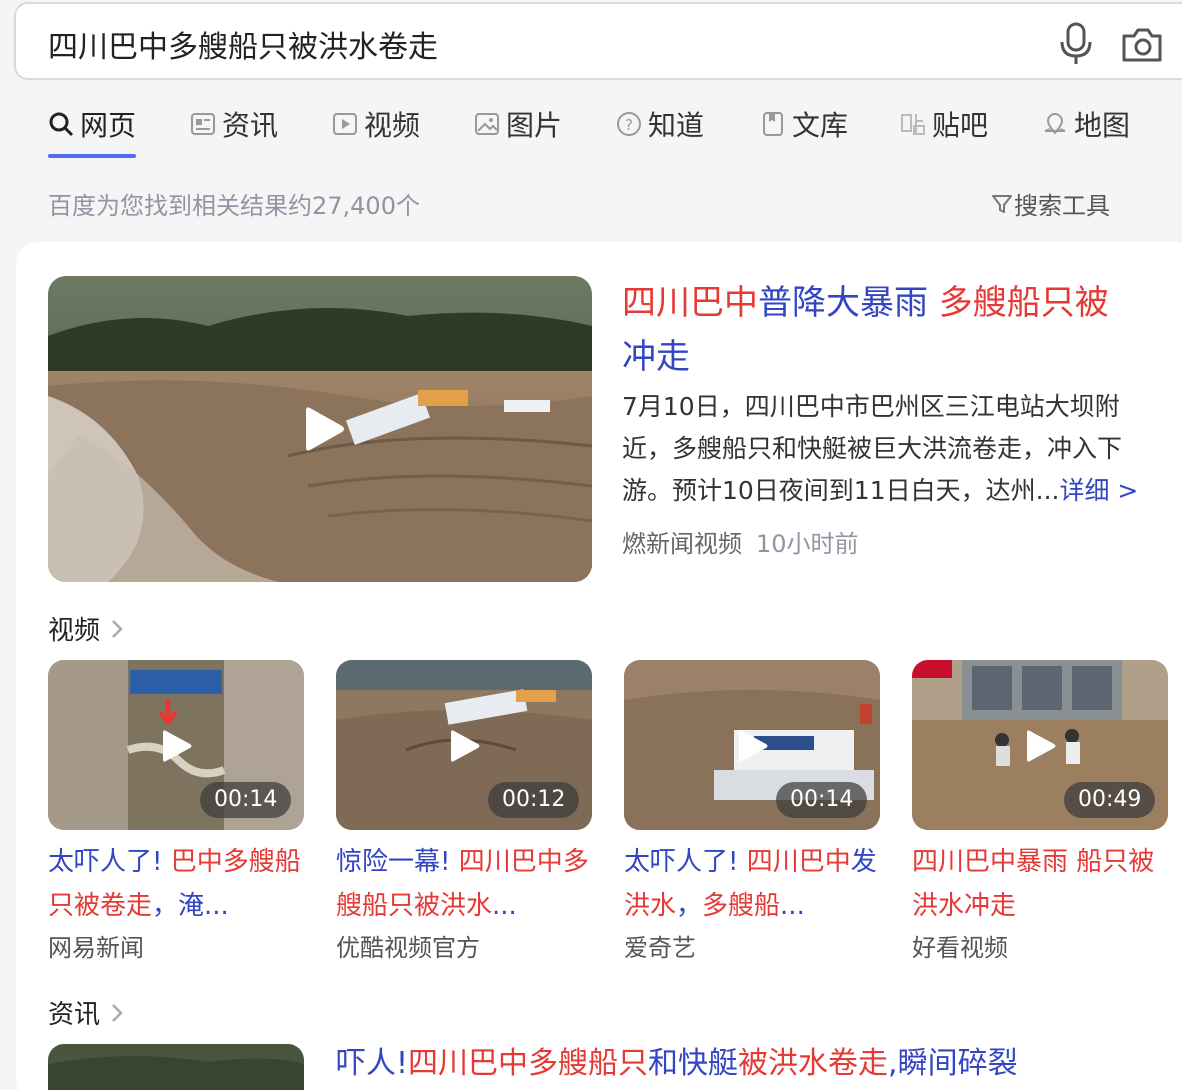  I want to click on tab-label: 贴吧, so click(960, 125).